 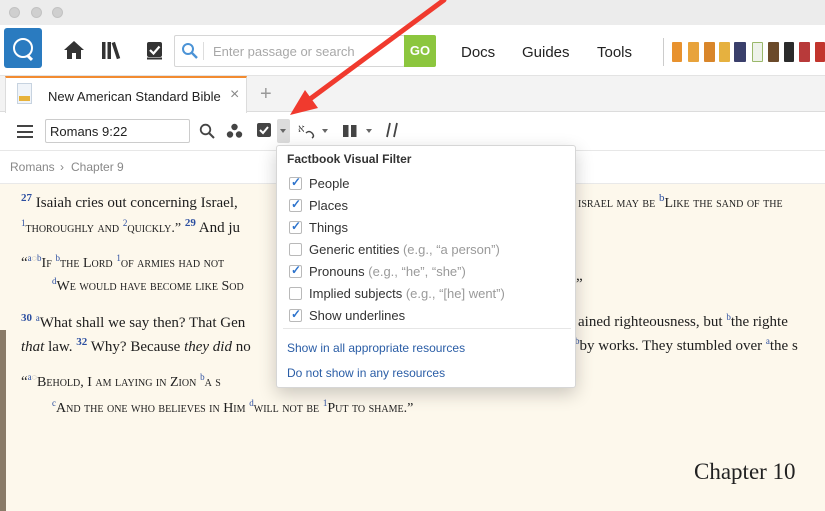 What do you see at coordinates (36, 12) in the screenshot?
I see `window-minimize-button` at bounding box center [36, 12].